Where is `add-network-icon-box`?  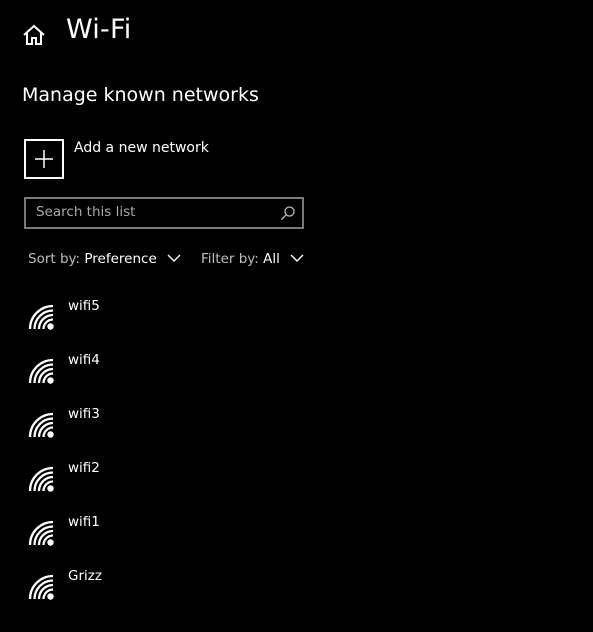
add-network-icon-box is located at coordinates (44, 159).